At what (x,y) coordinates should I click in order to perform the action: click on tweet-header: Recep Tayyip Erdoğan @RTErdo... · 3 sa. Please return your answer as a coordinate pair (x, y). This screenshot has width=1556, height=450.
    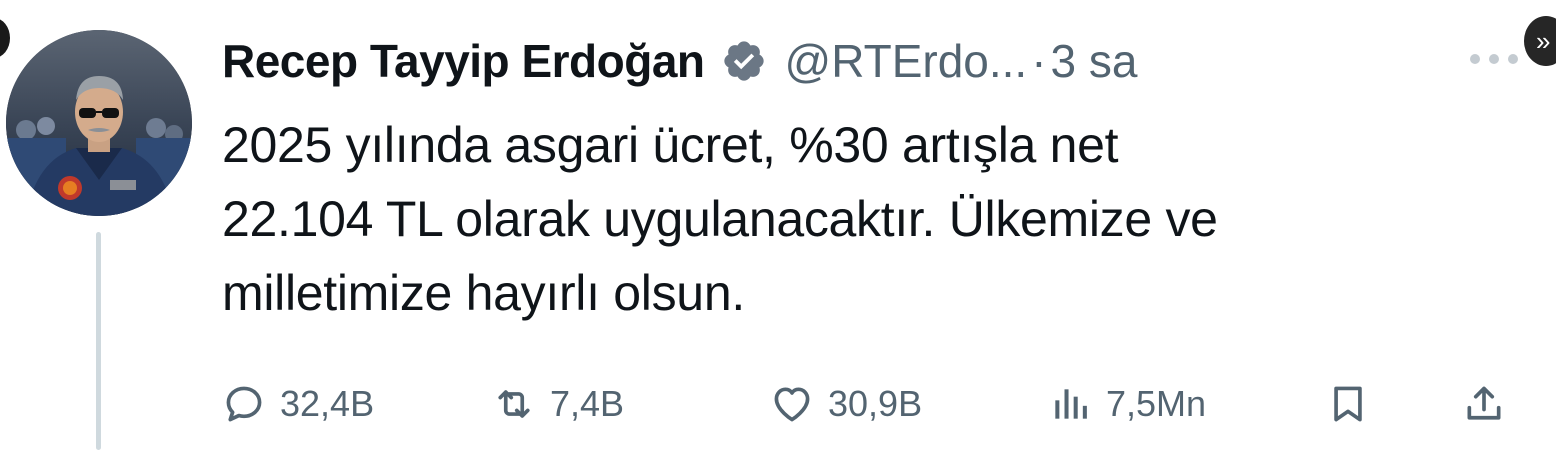
    Looking at the image, I should click on (680, 61).